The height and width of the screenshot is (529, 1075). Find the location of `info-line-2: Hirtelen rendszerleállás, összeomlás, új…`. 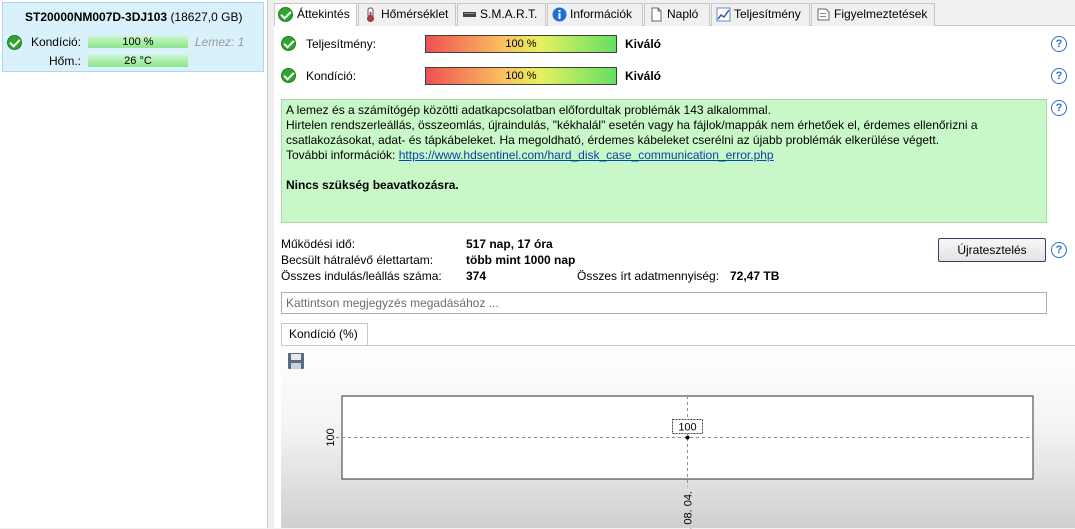

info-line-2: Hirtelen rendszerleállás, összeomlás, új… is located at coordinates (632, 132).